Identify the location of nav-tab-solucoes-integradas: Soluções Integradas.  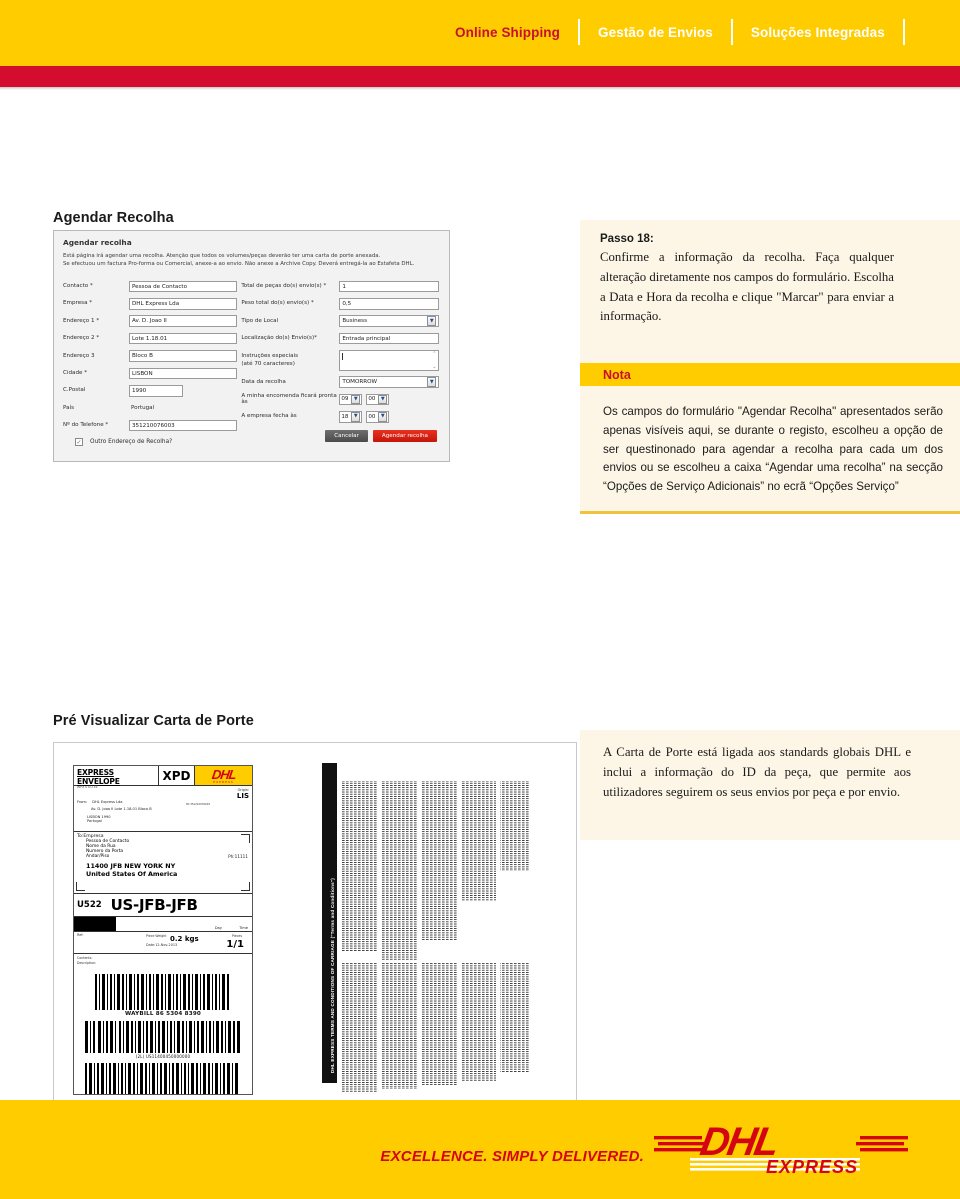
(827, 32).